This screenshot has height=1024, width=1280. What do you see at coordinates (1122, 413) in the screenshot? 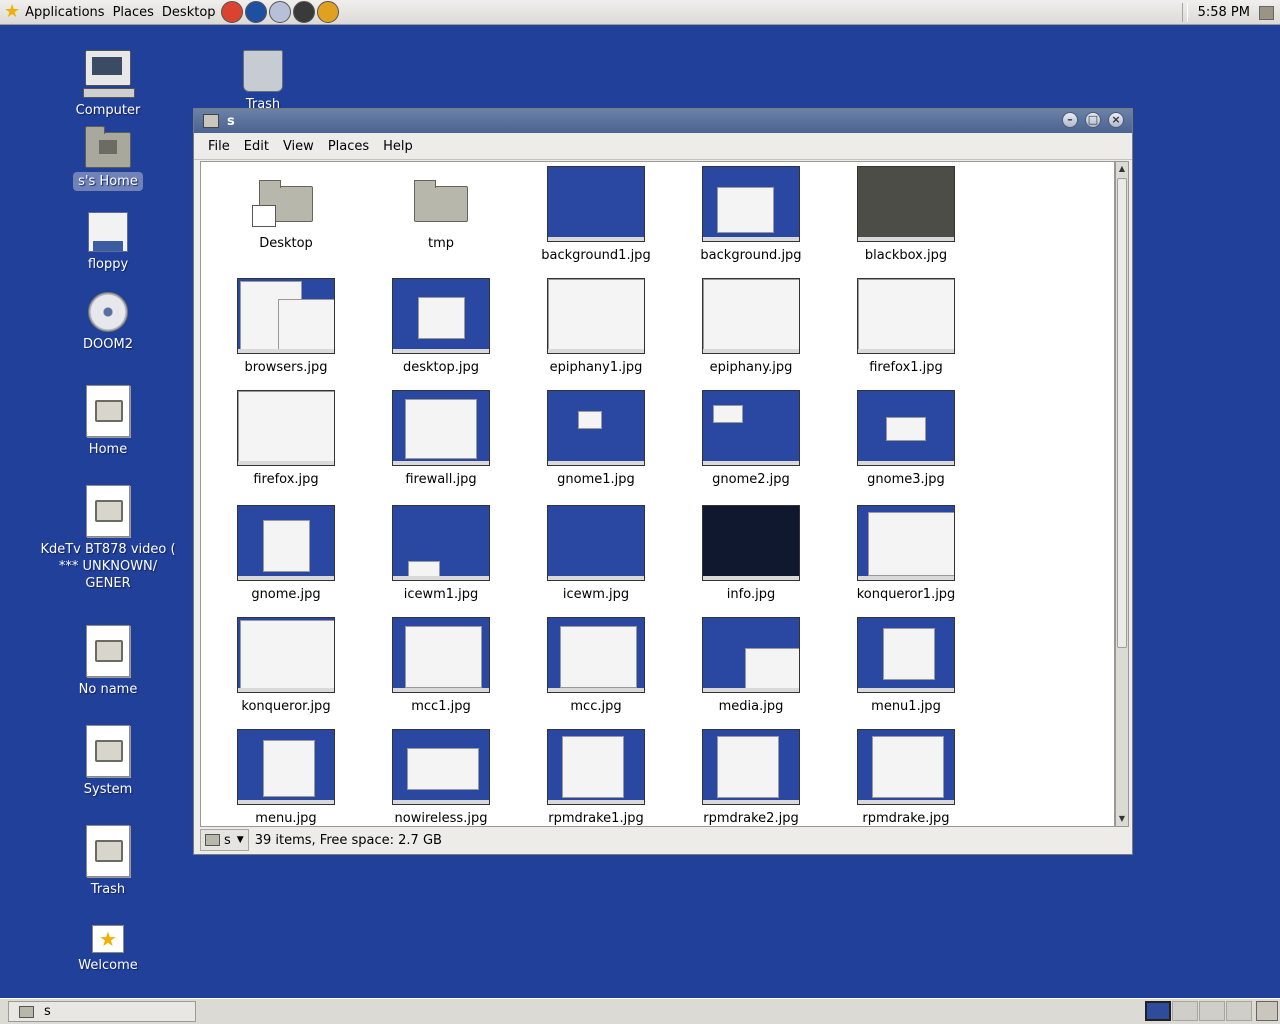
I see `scrollbar-thumb` at bounding box center [1122, 413].